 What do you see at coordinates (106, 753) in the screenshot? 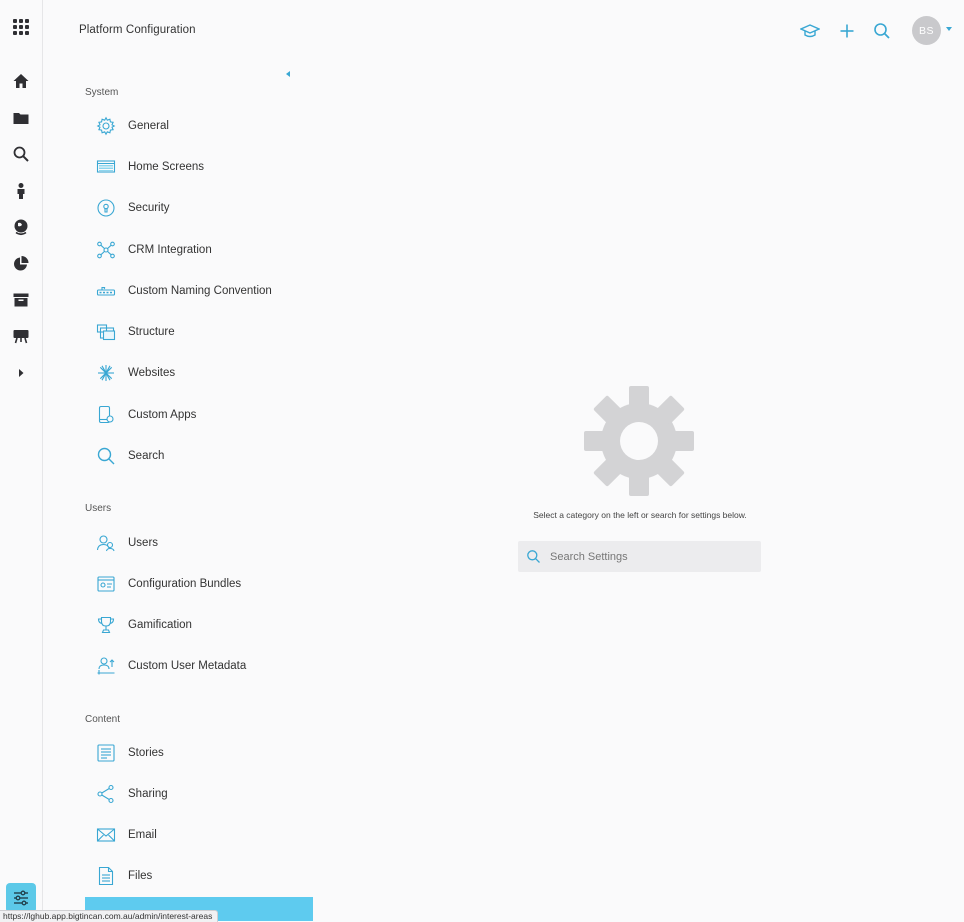
I see `stories-icon` at bounding box center [106, 753].